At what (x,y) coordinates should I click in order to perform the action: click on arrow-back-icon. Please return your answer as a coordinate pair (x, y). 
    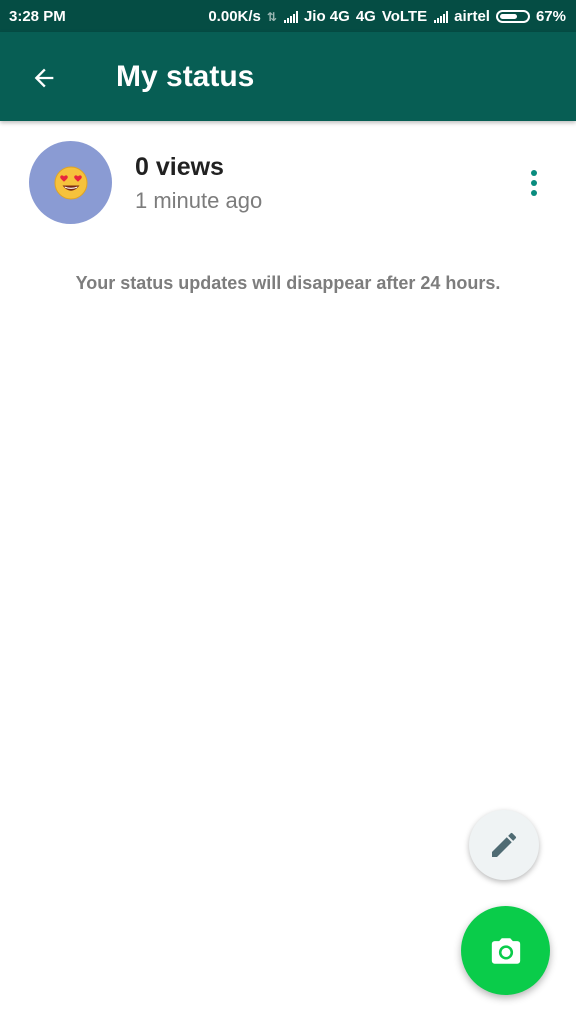
    Looking at the image, I should click on (44, 78).